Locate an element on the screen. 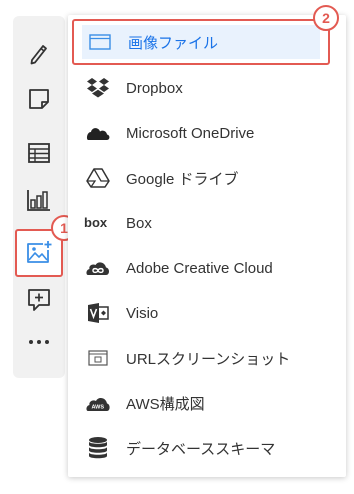  dropbox-icon is located at coordinates (98, 88).